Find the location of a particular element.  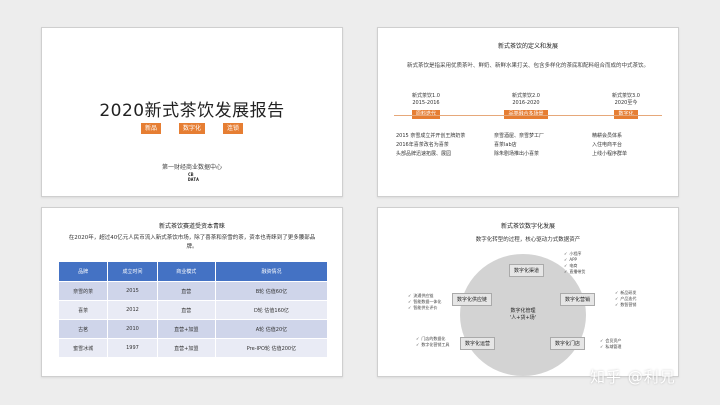

note-item: 智能数据一体化 is located at coordinates (427, 301).